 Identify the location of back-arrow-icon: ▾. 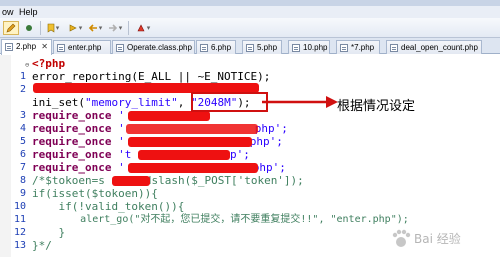
(95, 28).